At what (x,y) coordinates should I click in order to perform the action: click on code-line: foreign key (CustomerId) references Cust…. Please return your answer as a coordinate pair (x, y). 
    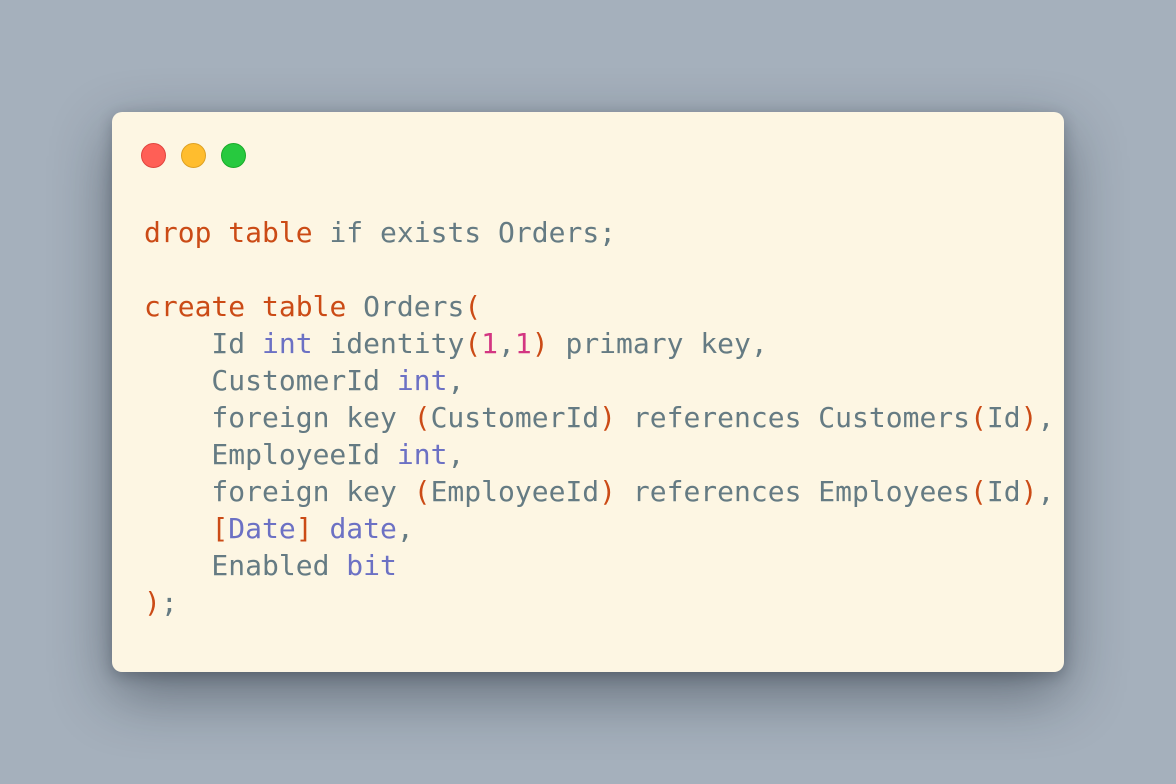
    Looking at the image, I should click on (599, 417).